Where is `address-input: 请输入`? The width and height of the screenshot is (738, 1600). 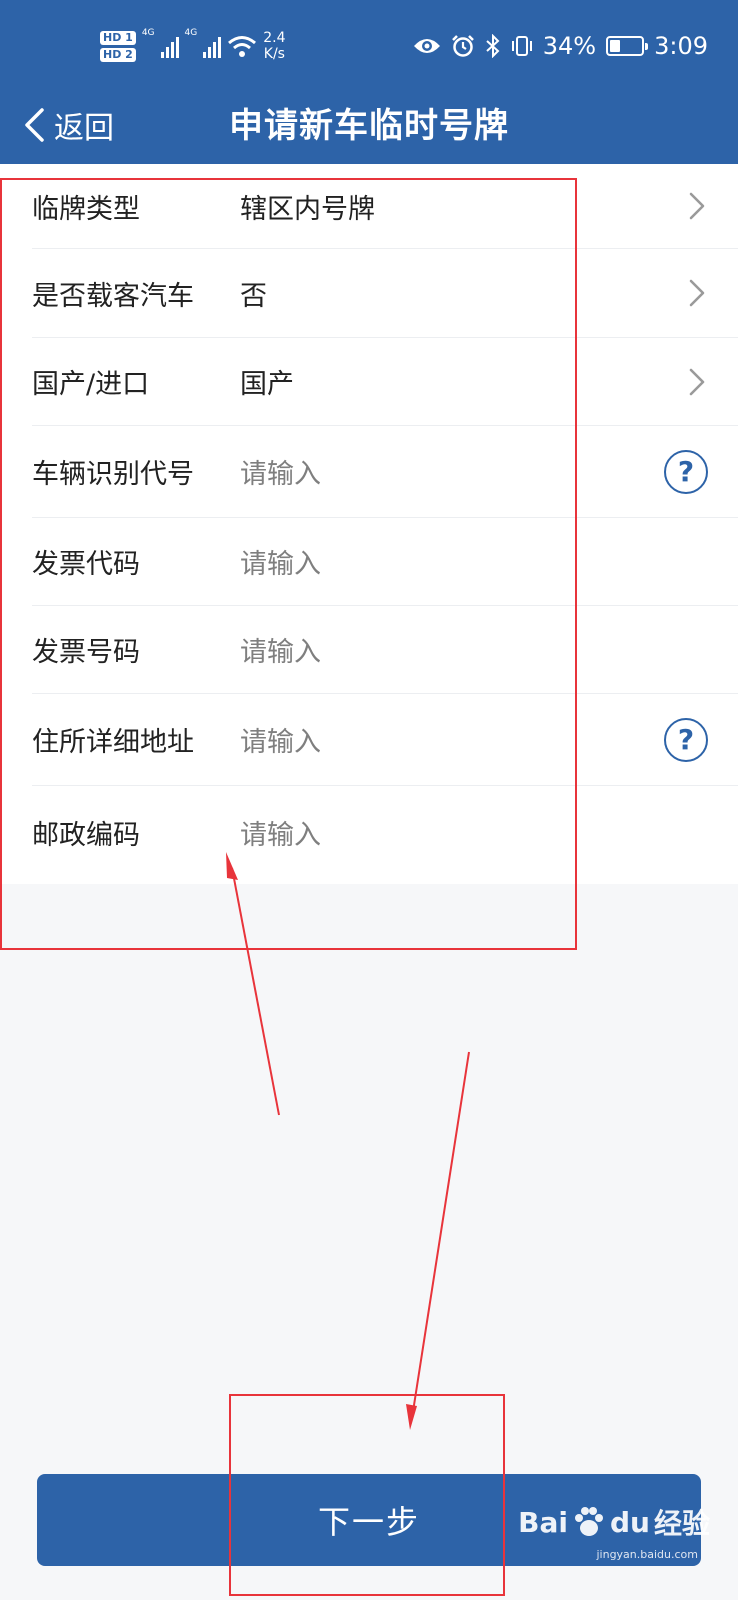 address-input: 请输入 is located at coordinates (280, 739).